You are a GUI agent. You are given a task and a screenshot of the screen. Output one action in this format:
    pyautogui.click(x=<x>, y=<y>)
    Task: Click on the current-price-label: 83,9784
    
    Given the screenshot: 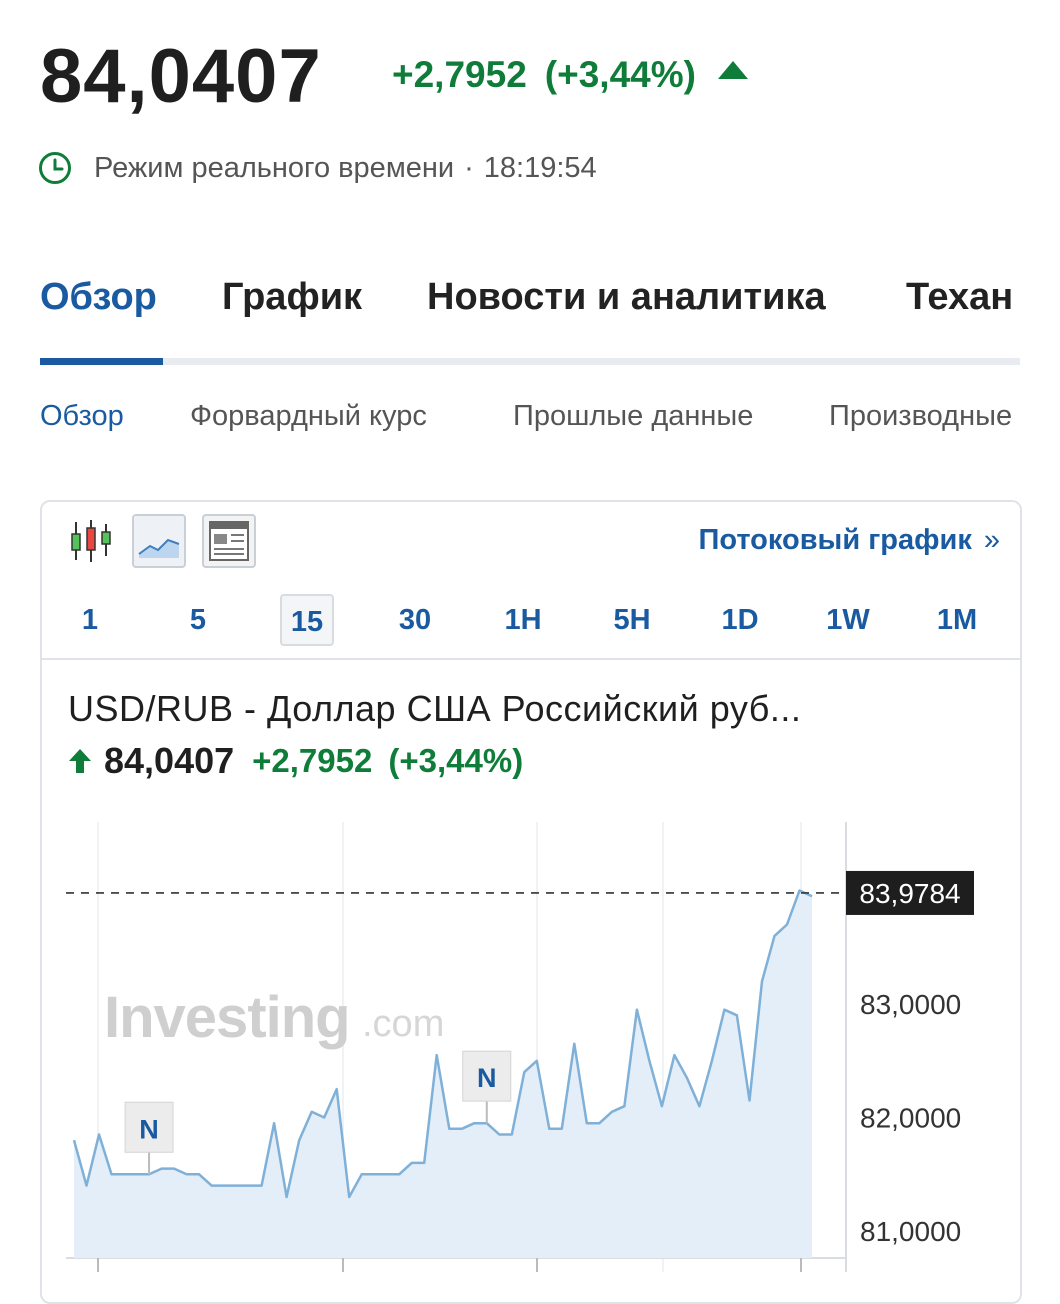 What is the action you would take?
    pyautogui.click(x=909, y=893)
    